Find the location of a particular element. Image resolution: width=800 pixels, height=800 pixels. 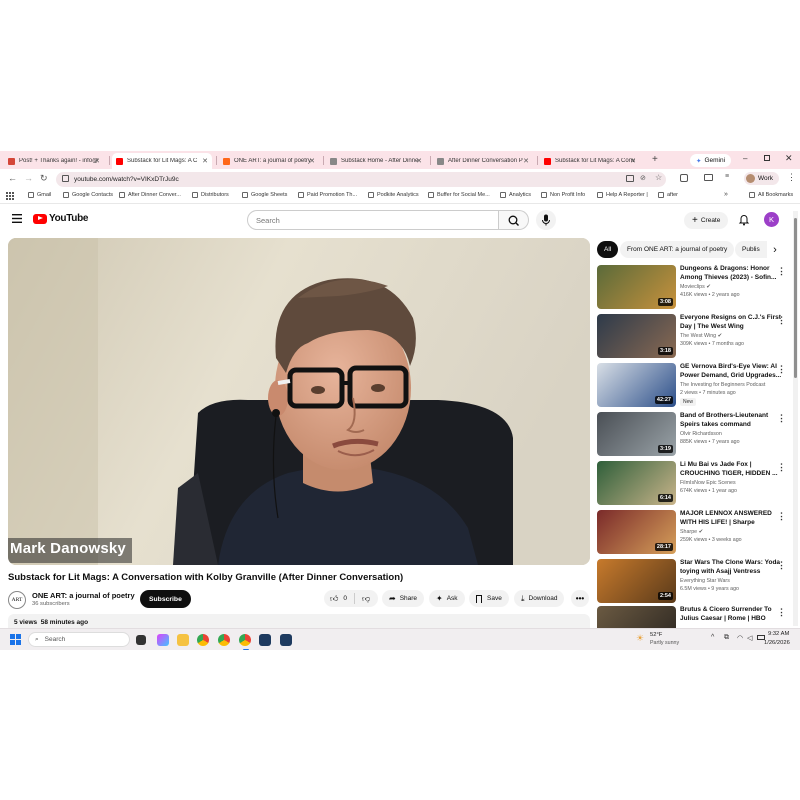

bookmarks-overflow-icon: » is located at coordinates (726, 194).